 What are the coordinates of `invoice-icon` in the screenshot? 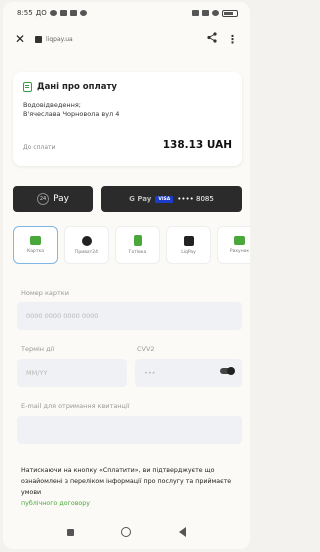 It's located at (239, 240).